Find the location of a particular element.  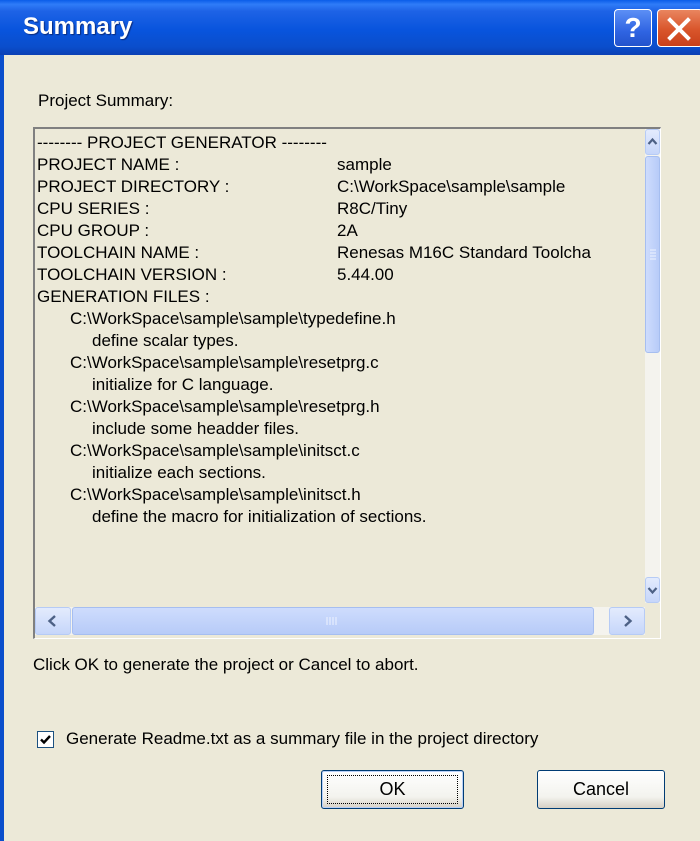

window-frame is located at coordinates (2, 448).